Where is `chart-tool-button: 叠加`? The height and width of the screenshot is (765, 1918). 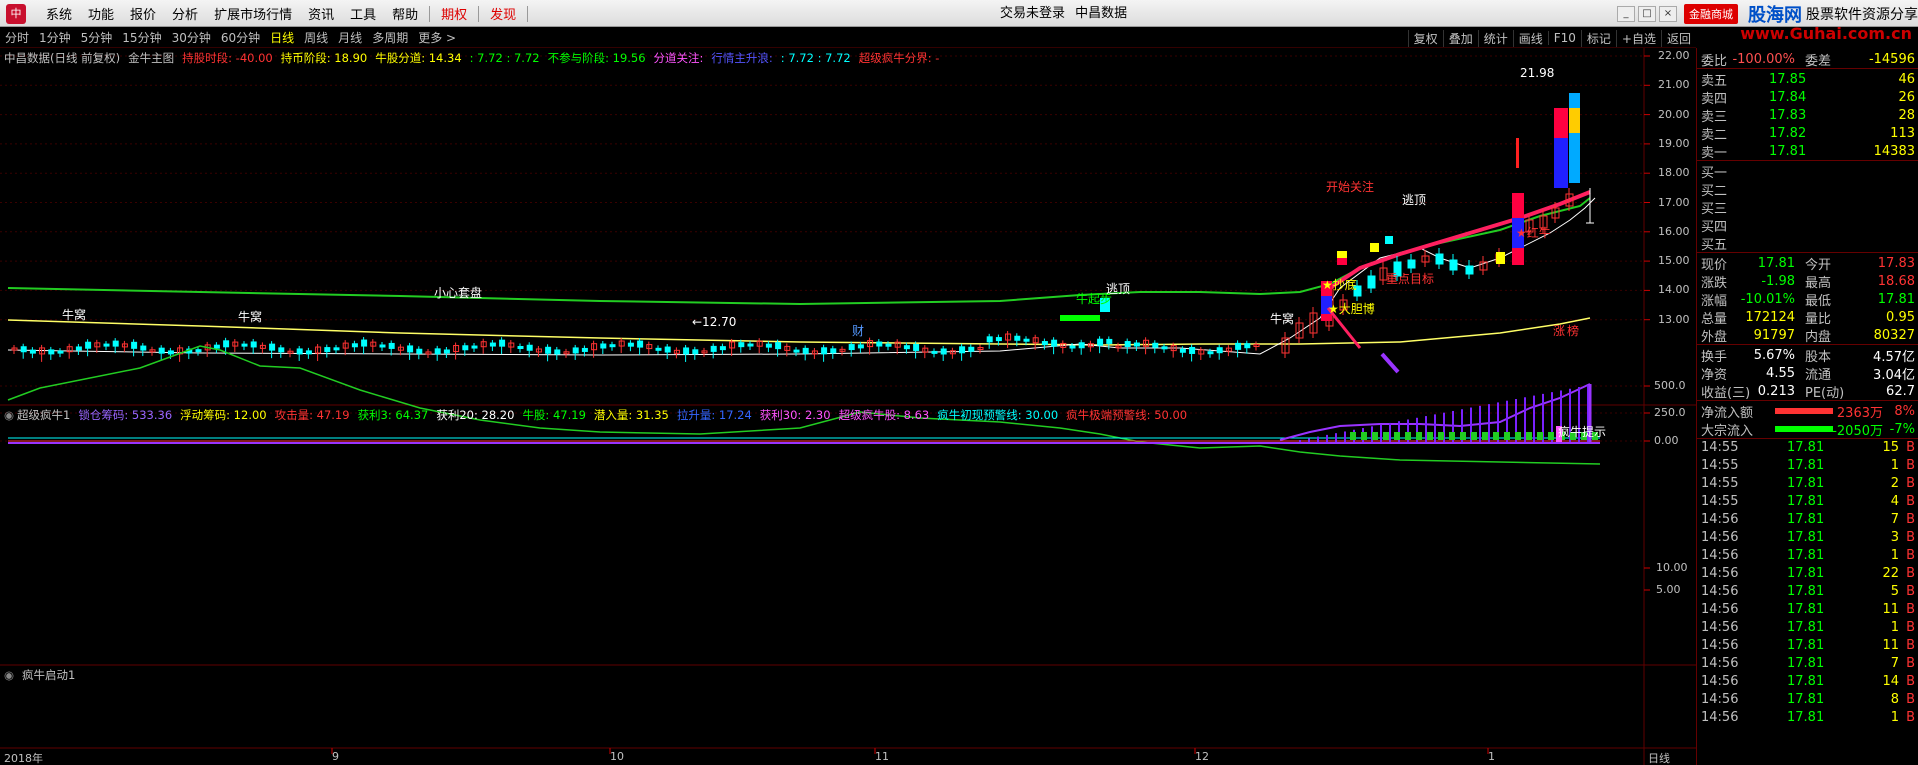
chart-tool-button: 叠加 is located at coordinates (1460, 38).